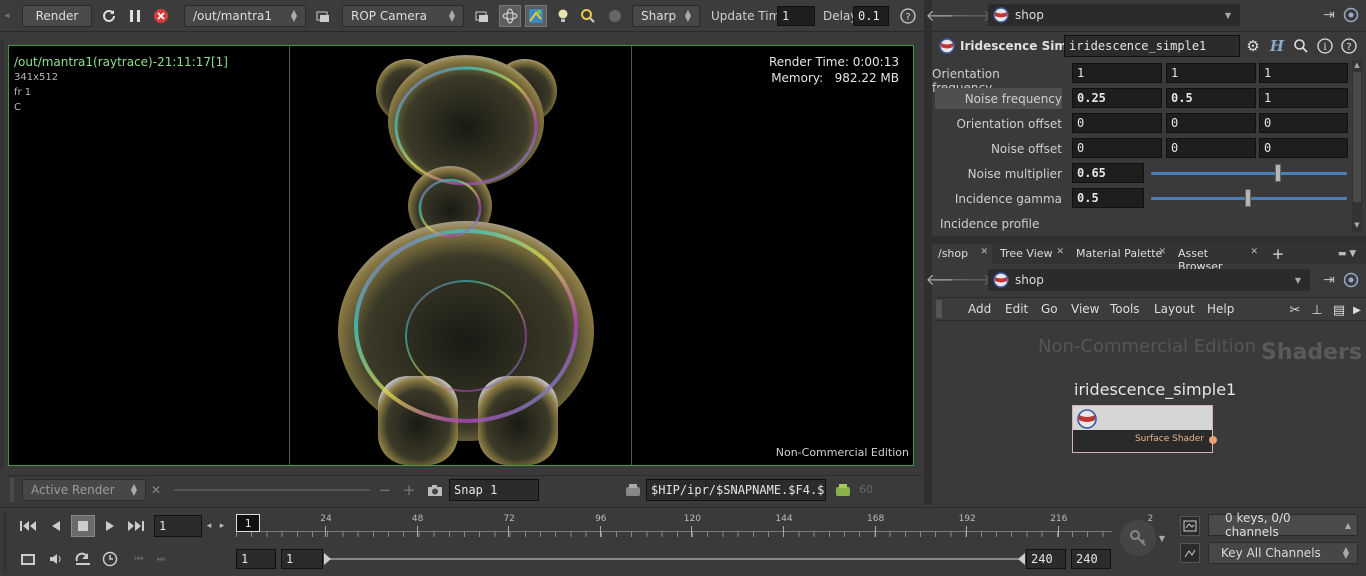  Describe the element at coordinates (7, 16) in the screenshot. I see `toolbar-grip: ◂` at that location.